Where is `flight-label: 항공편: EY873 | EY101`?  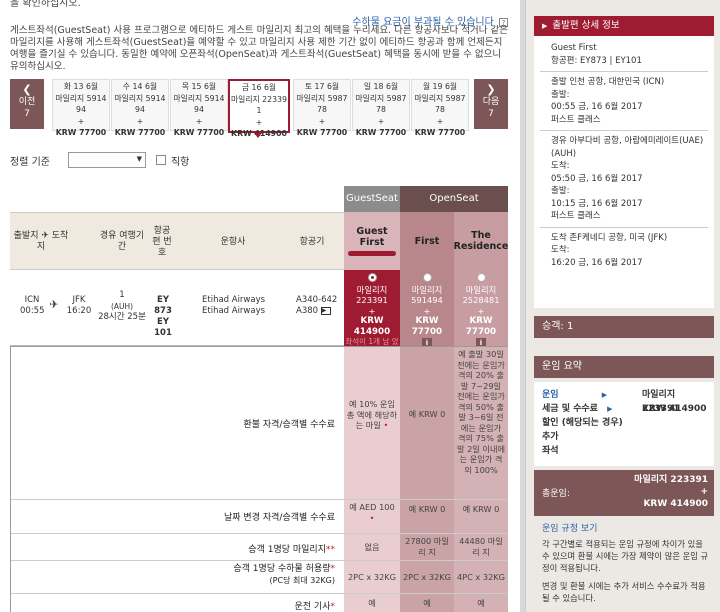 flight-label: 항공편: EY873 | EY101 is located at coordinates (596, 60).